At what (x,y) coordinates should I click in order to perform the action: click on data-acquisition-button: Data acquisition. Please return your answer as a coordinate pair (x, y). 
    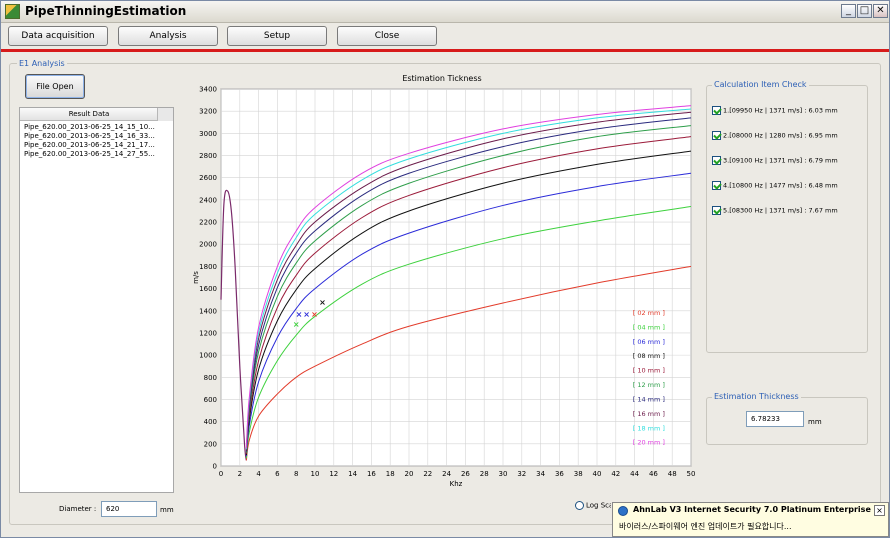
    Looking at the image, I should click on (58, 36).